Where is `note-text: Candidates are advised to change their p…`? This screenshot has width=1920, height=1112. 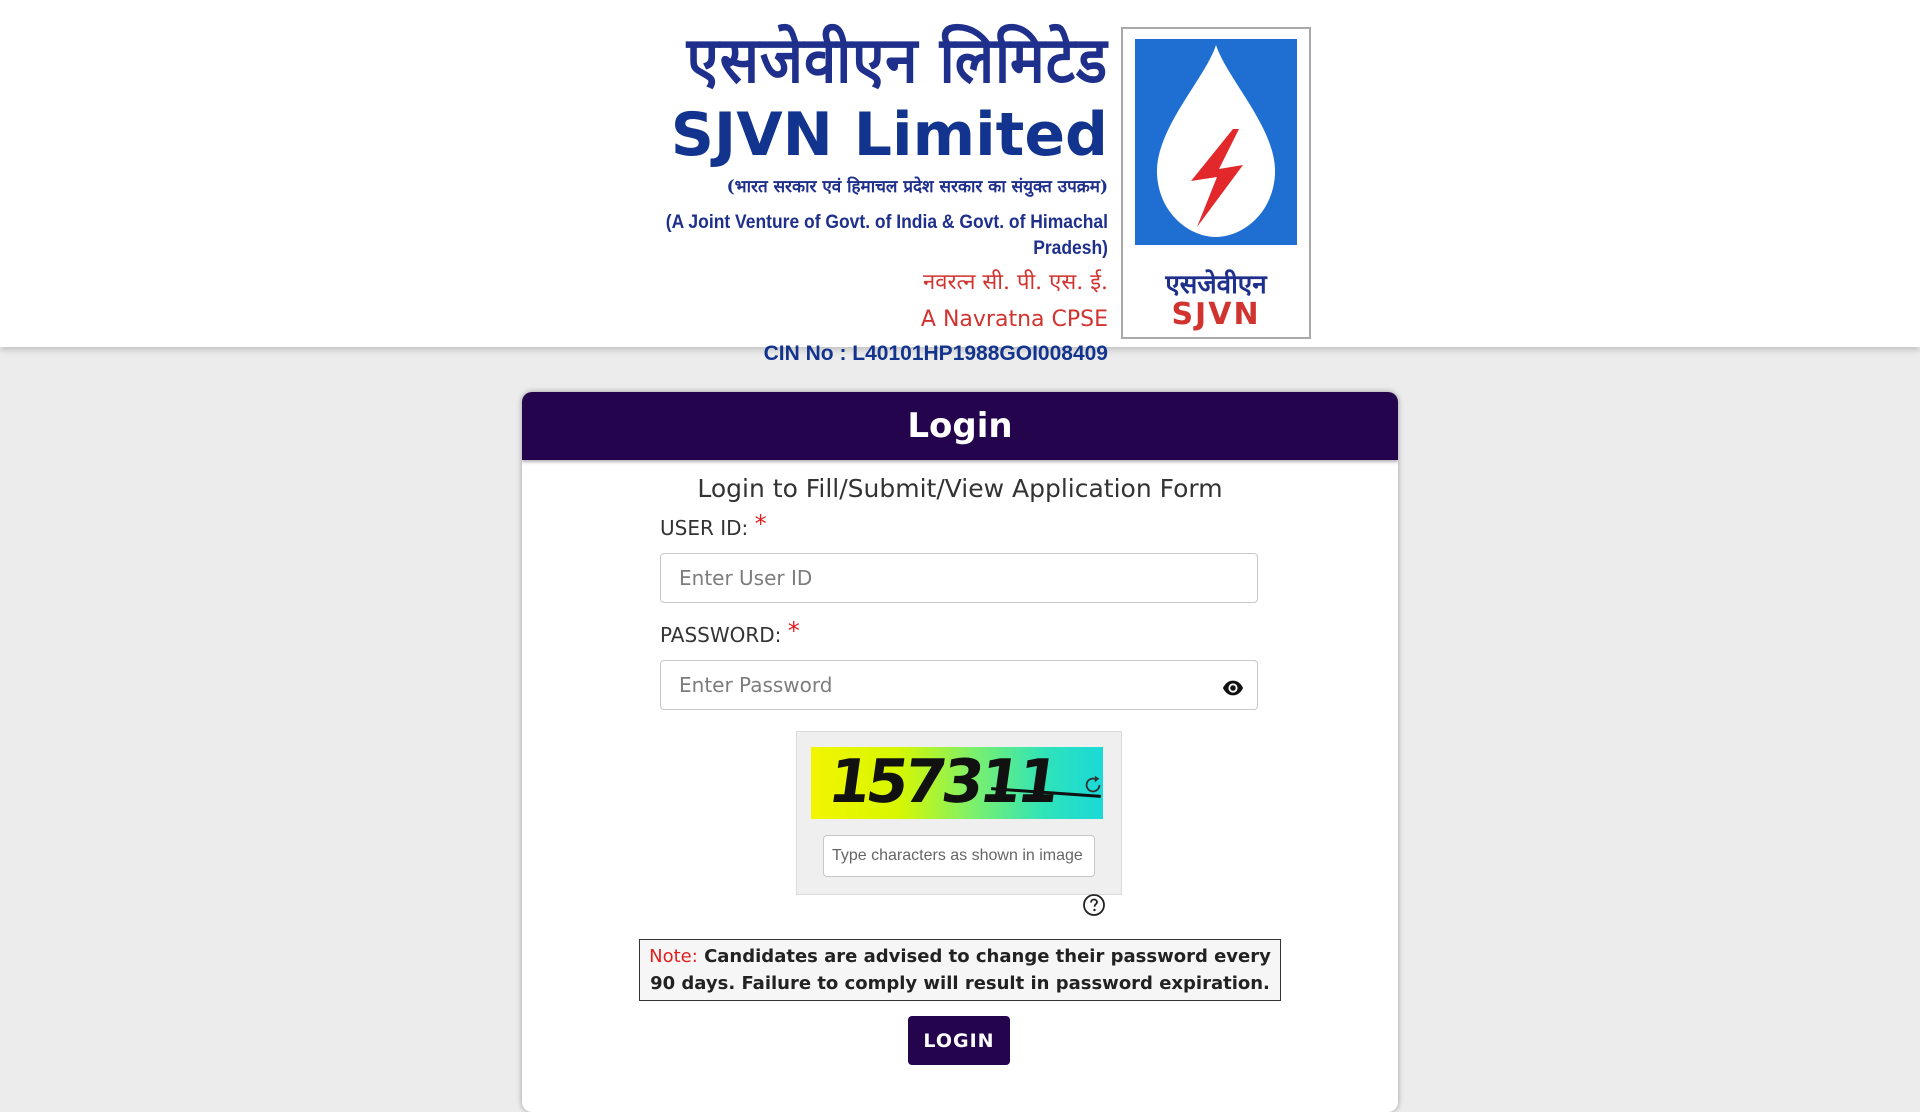
note-text: Candidates are advised to change their p… is located at coordinates (960, 970).